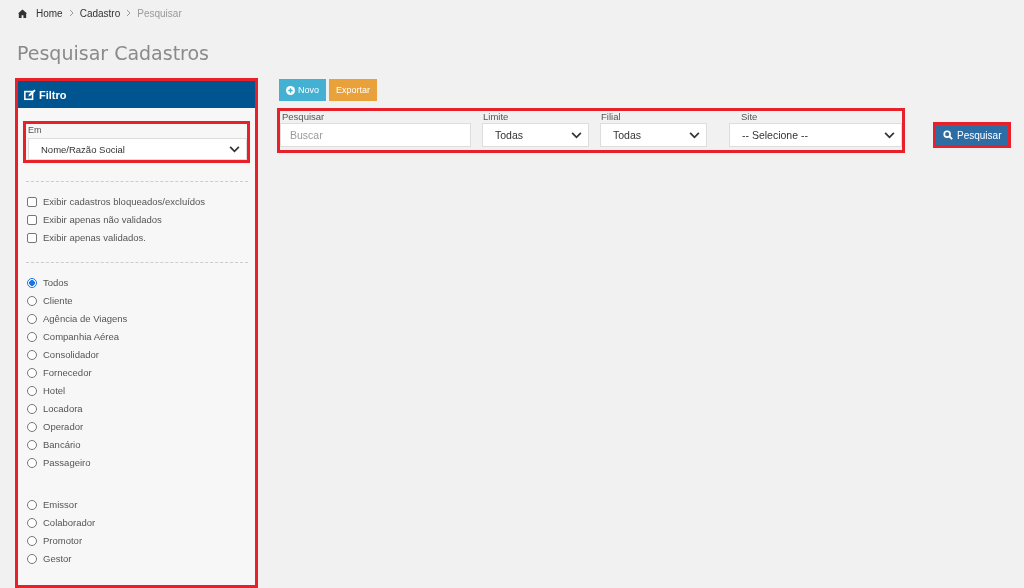 This screenshot has width=1024, height=588. What do you see at coordinates (303, 117) in the screenshot?
I see `field-label: Pesquisar` at bounding box center [303, 117].